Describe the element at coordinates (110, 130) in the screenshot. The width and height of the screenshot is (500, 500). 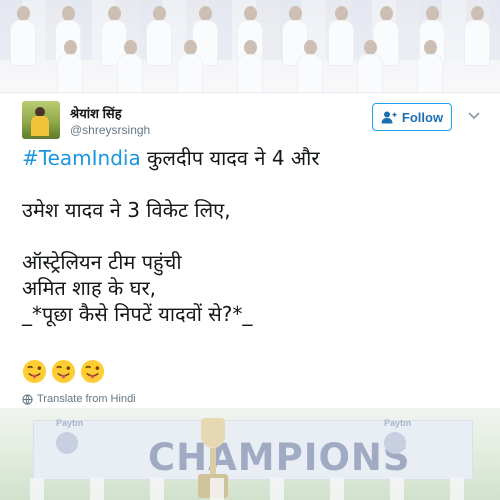
I see `username: @shreysrsingh` at that location.